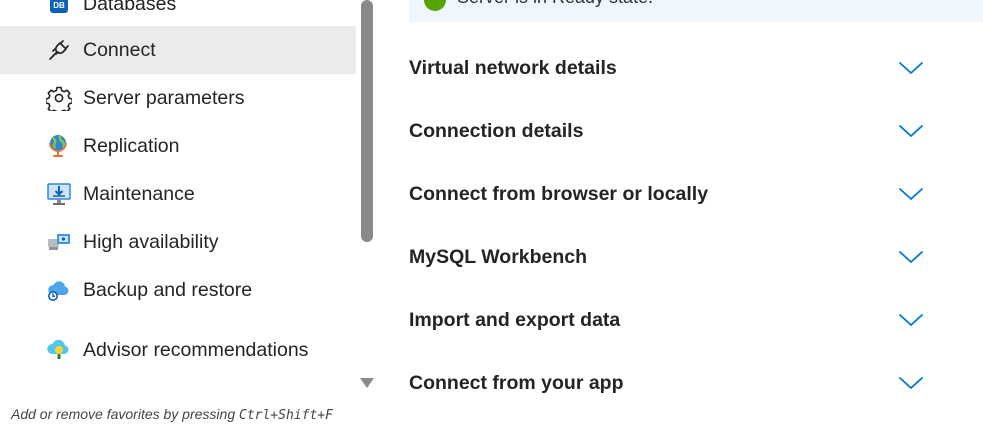 This screenshot has height=430, width=983. I want to click on cloud-backup-icon, so click(59, 290).